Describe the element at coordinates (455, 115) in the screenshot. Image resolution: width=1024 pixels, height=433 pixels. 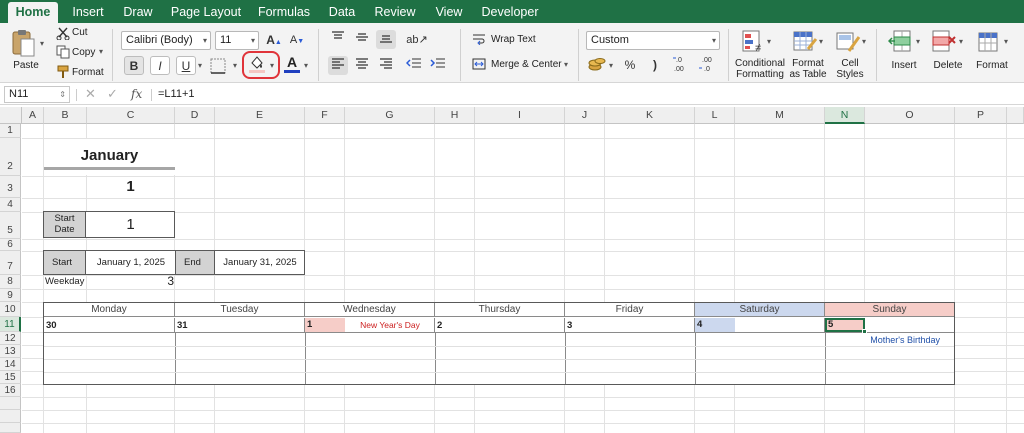
I see `column-header-h: H` at that location.